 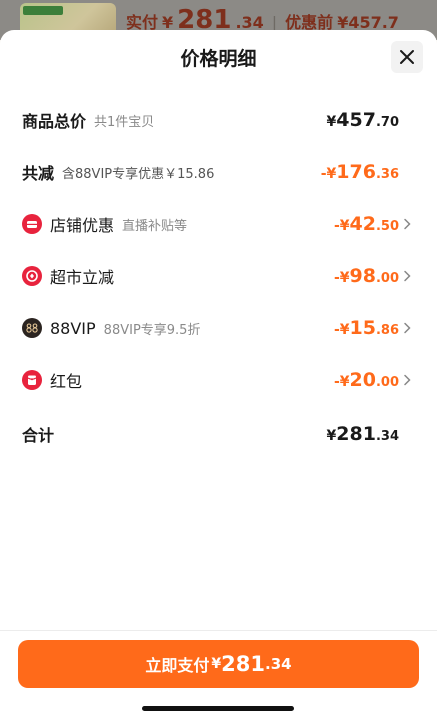 What do you see at coordinates (331, 122) in the screenshot?
I see `goods-total-currency: ¥` at bounding box center [331, 122].